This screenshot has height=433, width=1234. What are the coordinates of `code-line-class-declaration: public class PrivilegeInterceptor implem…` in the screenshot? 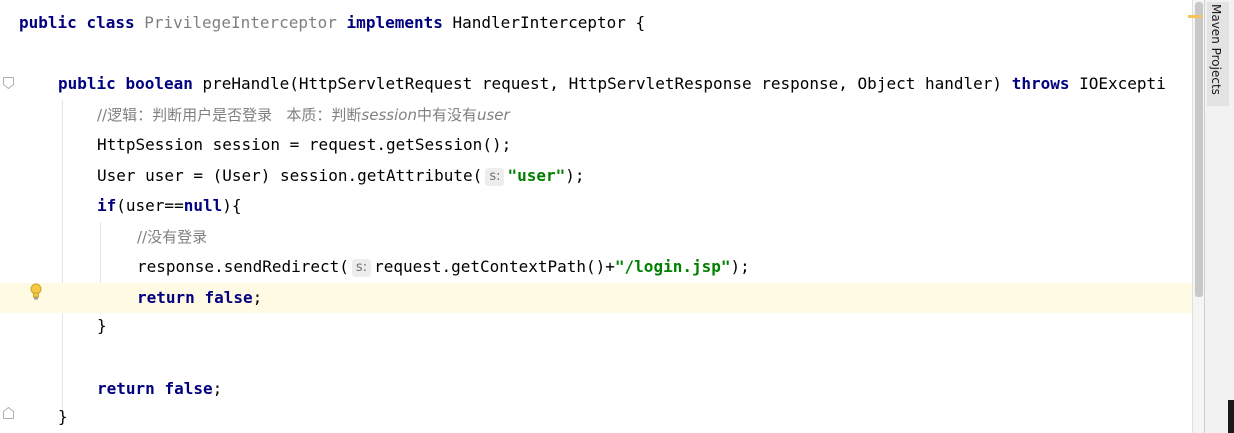 It's located at (596, 23).